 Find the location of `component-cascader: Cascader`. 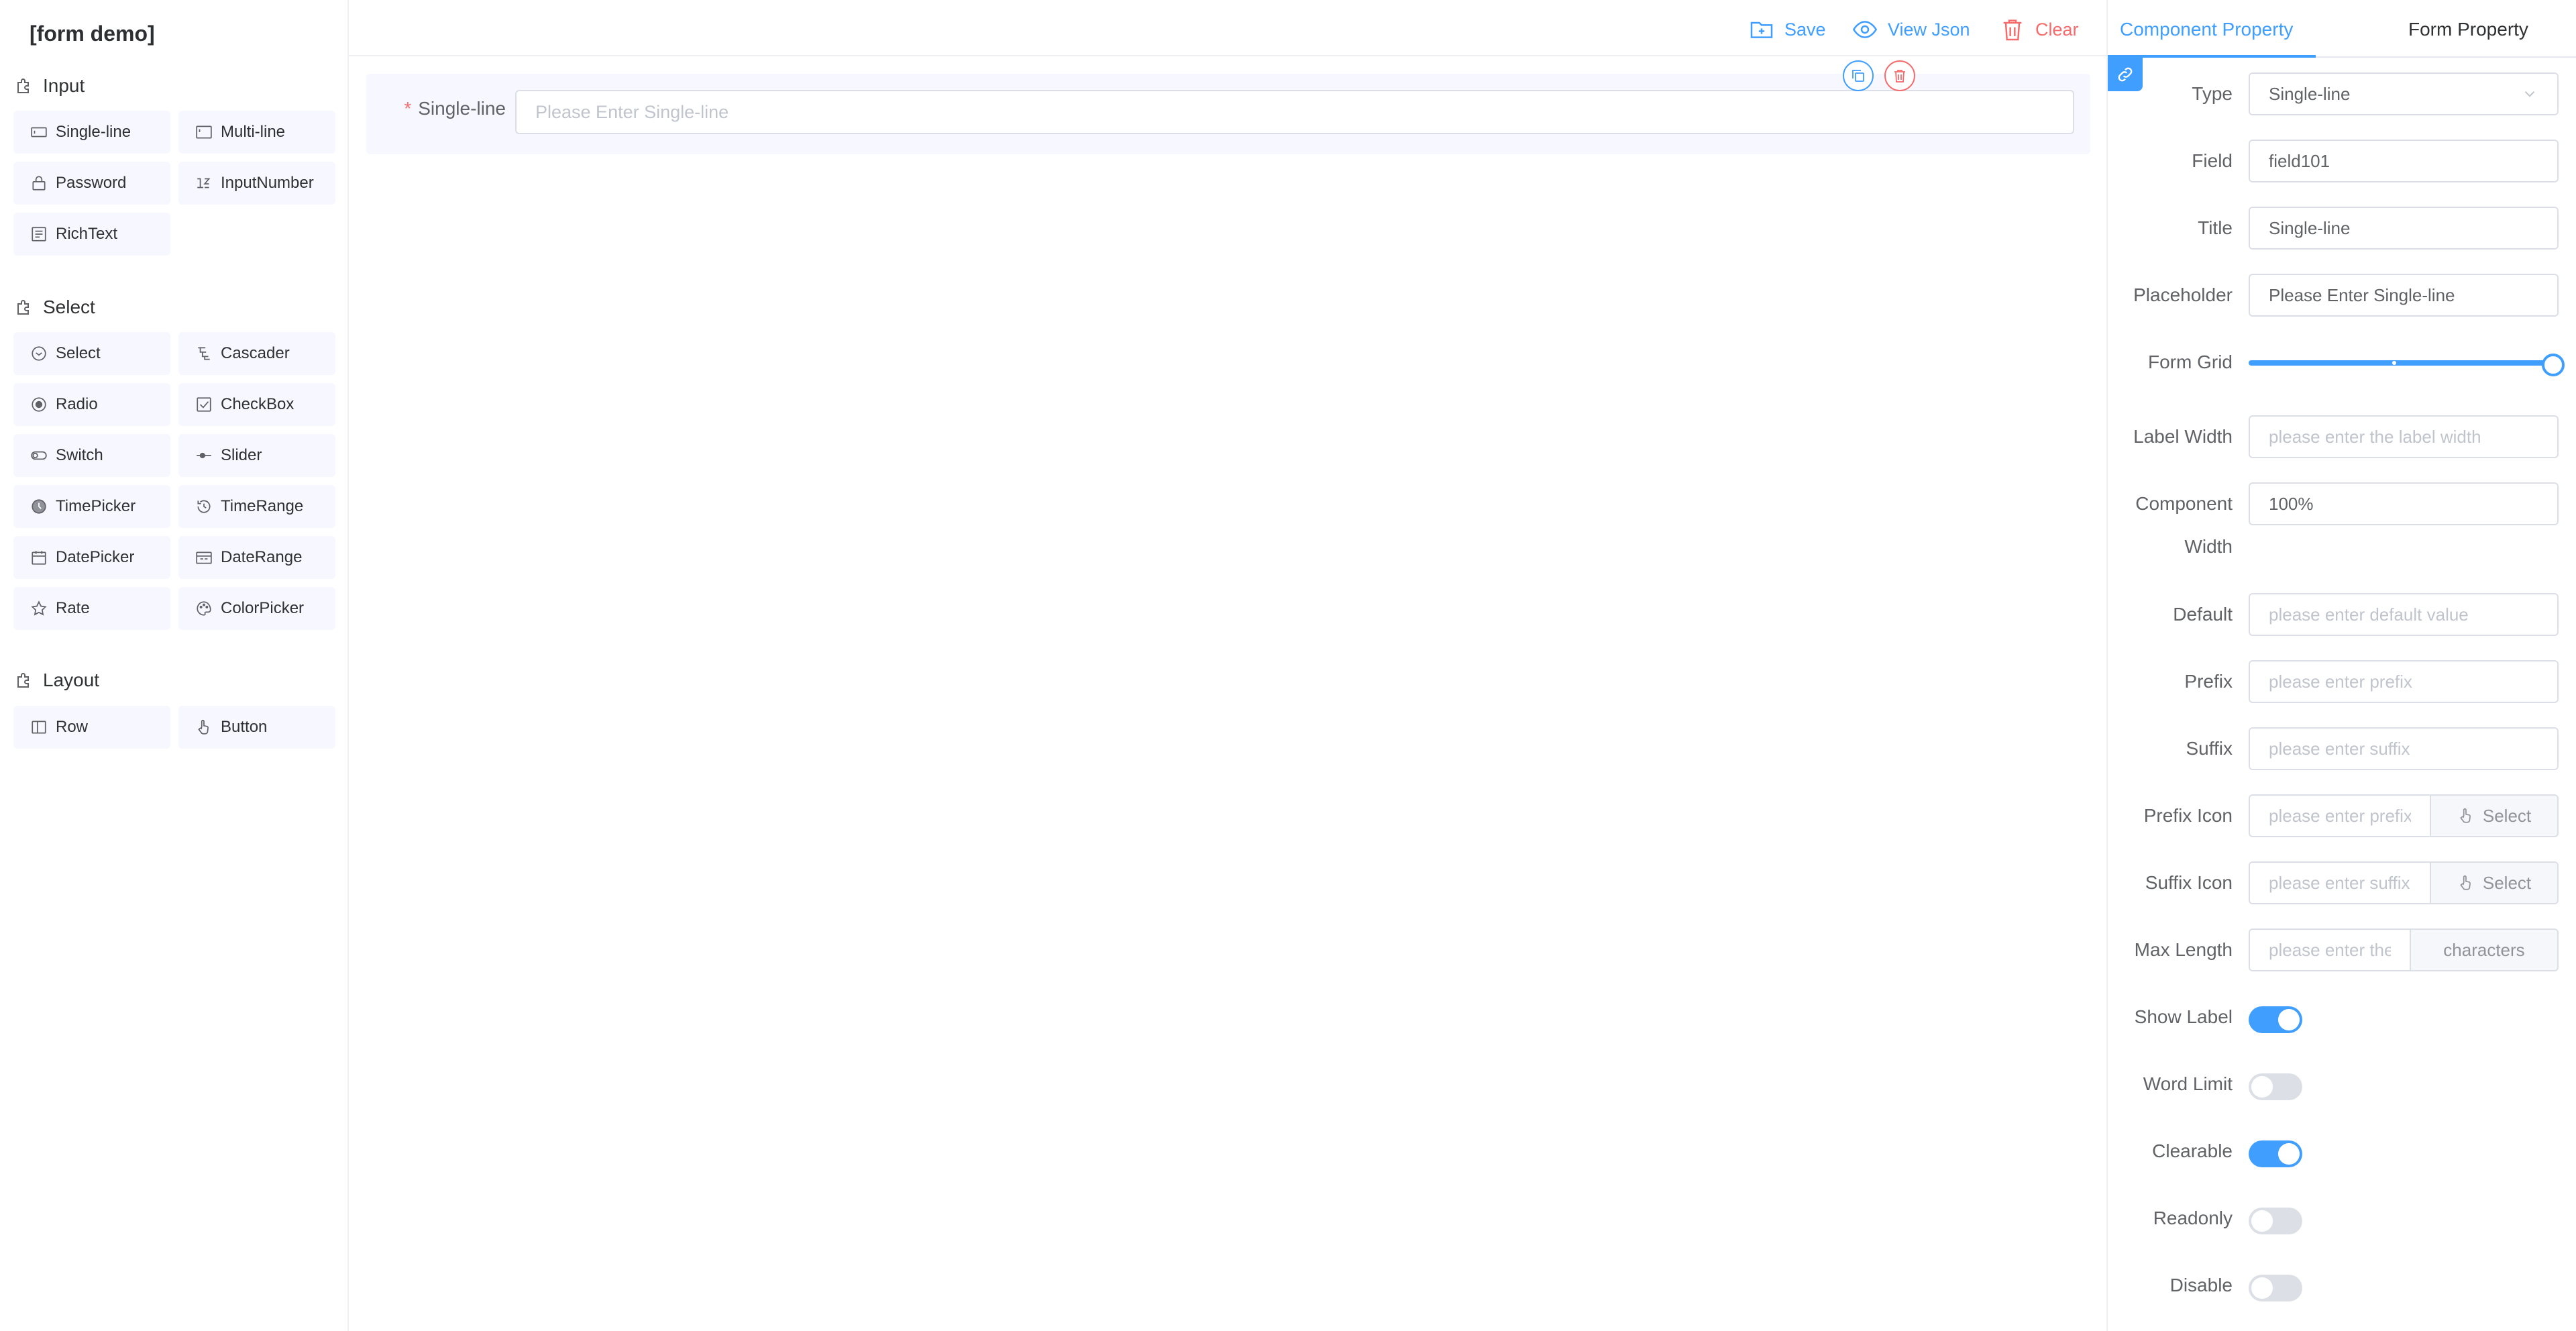

component-cascader: Cascader is located at coordinates (256, 353).